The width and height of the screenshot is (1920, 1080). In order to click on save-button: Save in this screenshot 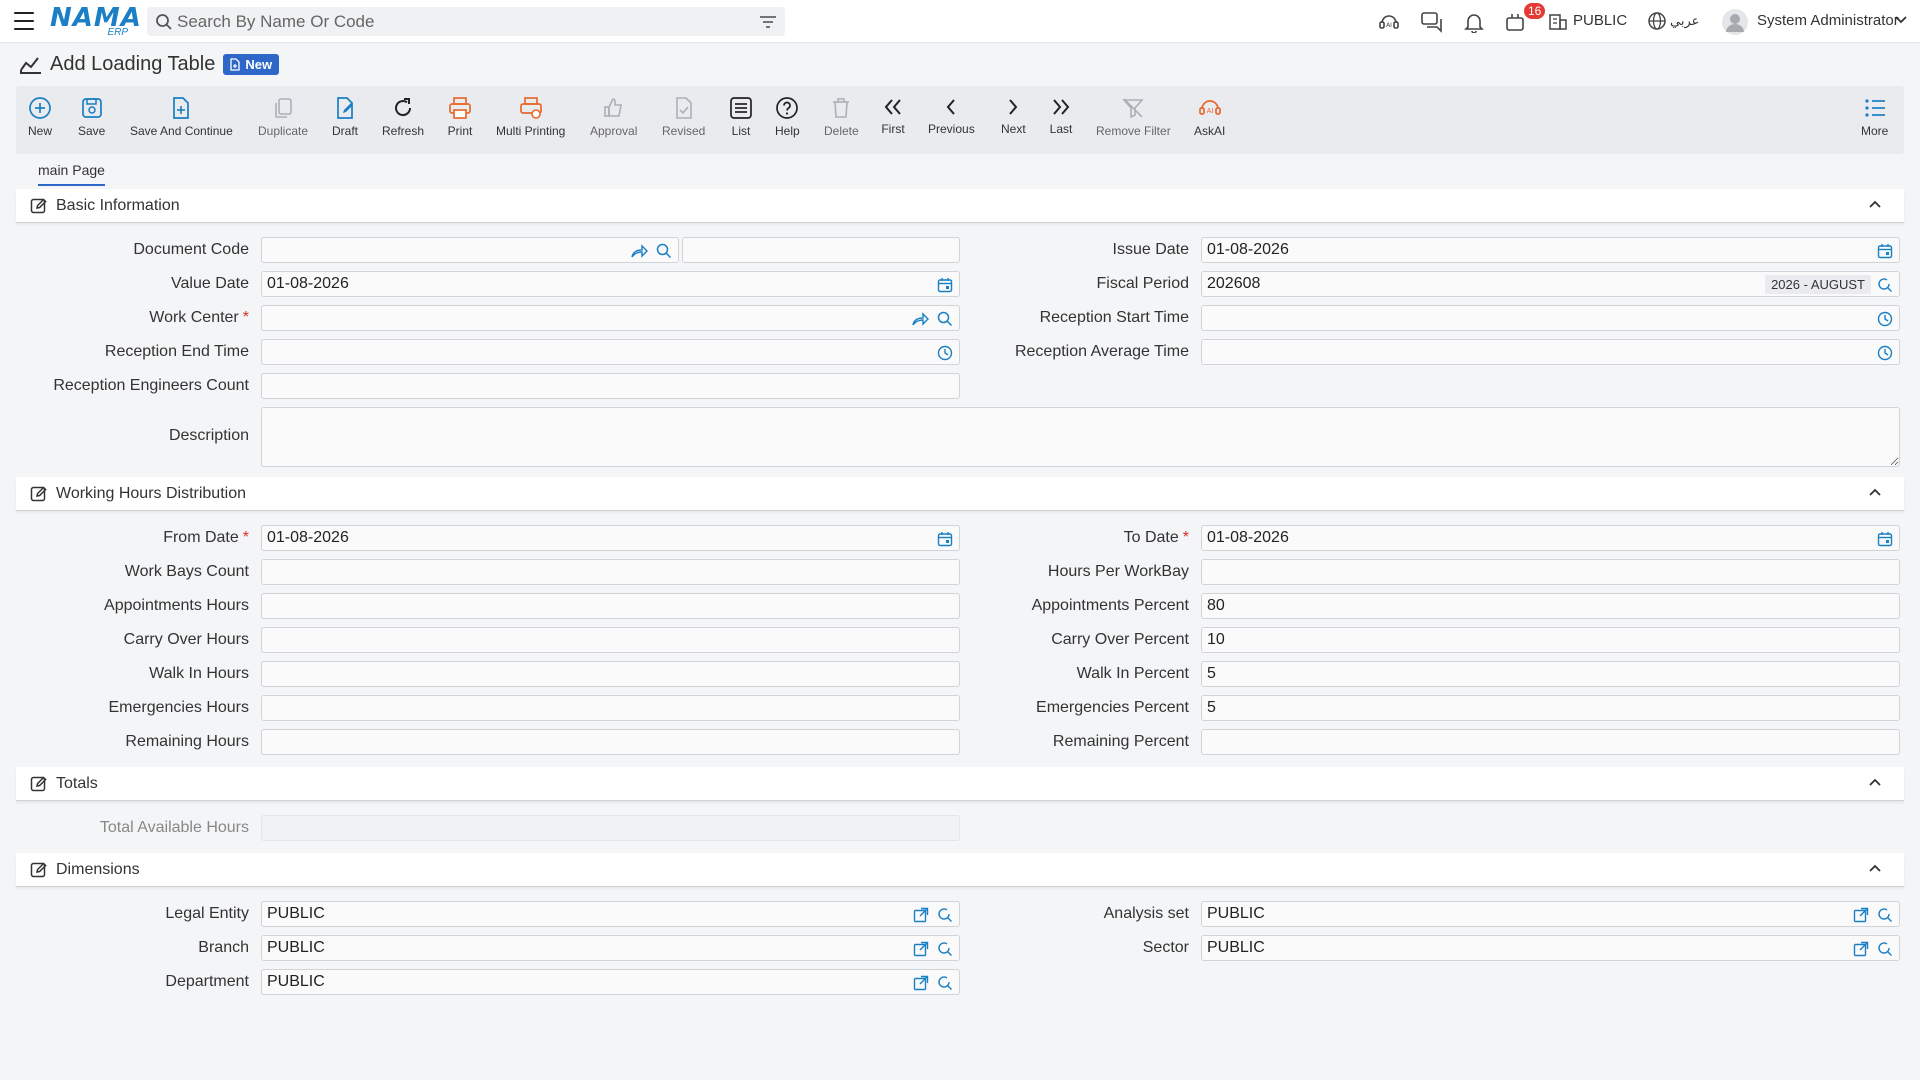, I will do `click(91, 117)`.